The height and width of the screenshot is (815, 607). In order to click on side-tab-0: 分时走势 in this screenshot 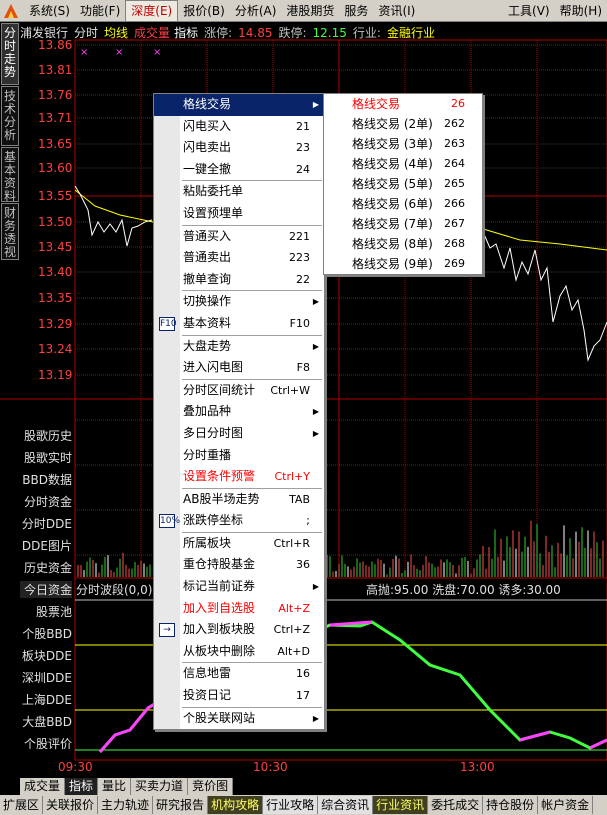, I will do `click(10, 54)`.